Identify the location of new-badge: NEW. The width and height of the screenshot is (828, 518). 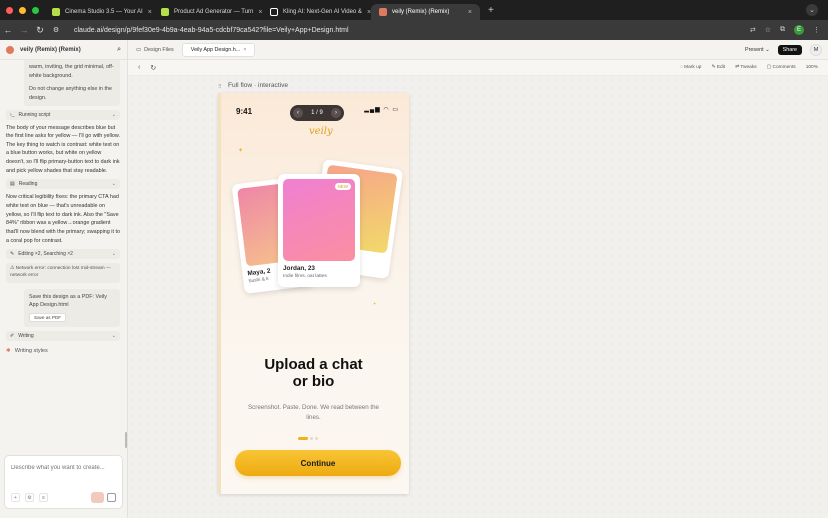
(342, 186).